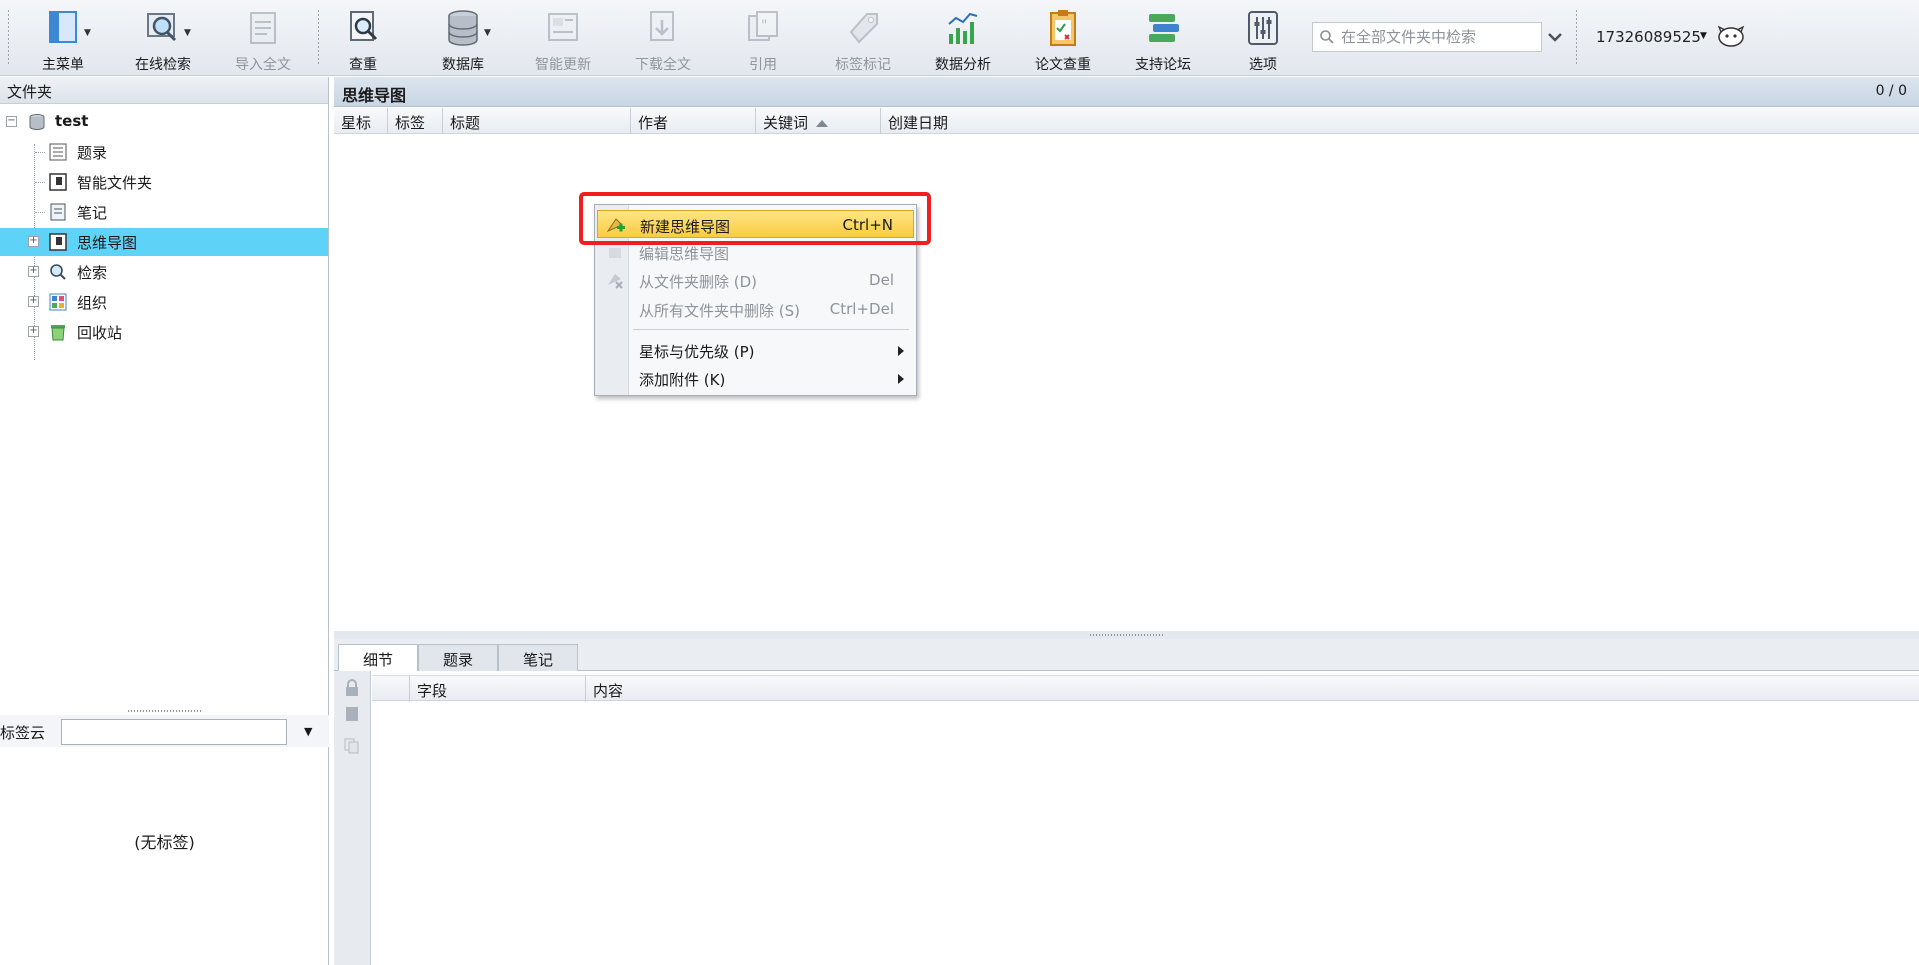  Describe the element at coordinates (352, 714) in the screenshot. I see `book-icon` at that location.